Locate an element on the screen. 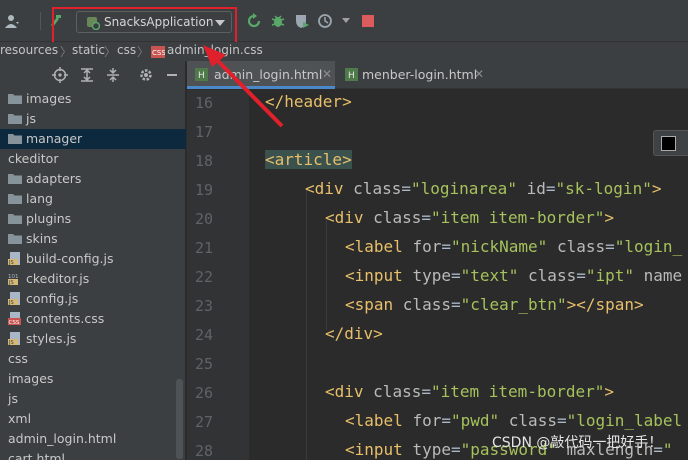  code-line: <span class="clear_btn"></span> is located at coordinates (494, 309).